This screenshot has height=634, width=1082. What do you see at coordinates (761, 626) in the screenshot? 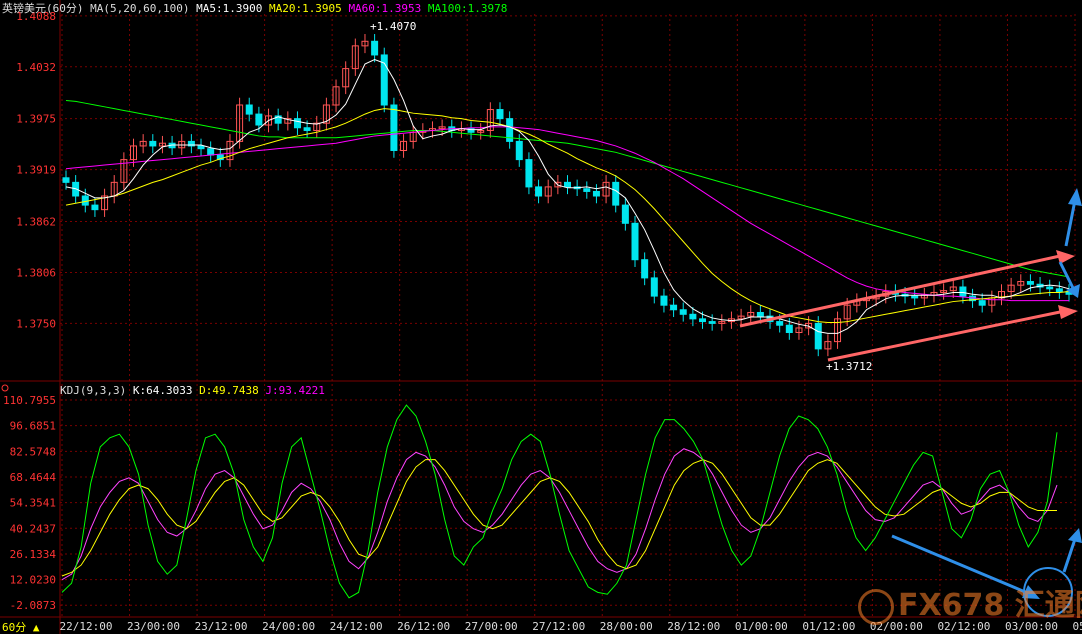
I see `time-tick-label: 01/00:00` at bounding box center [761, 626].